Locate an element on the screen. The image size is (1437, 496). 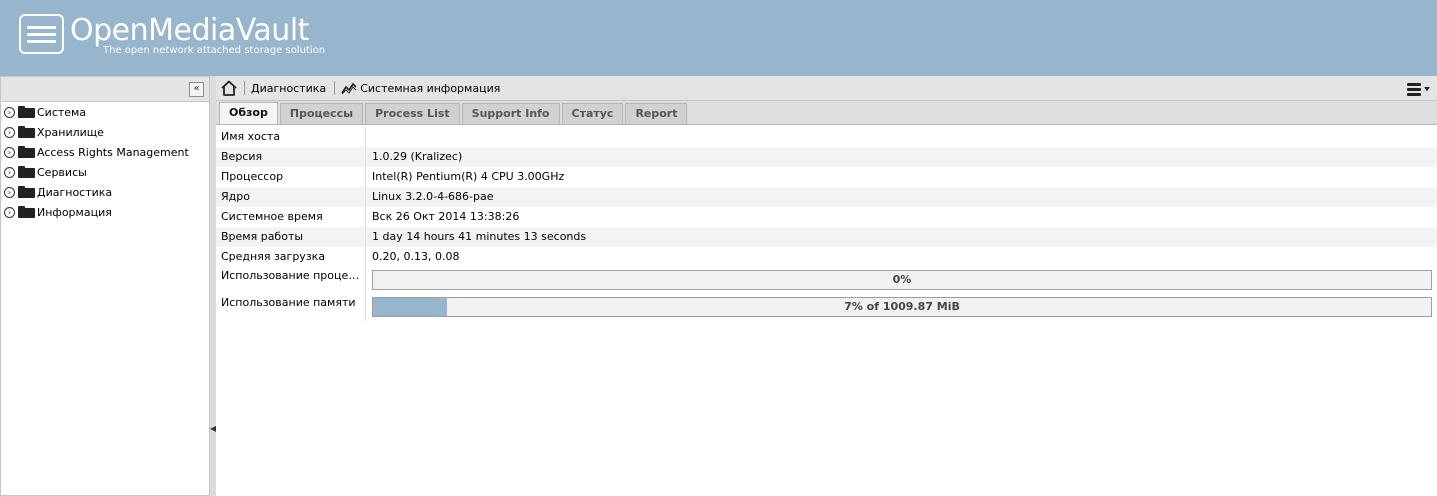
property-value: 1 day 14 hours 41 minutes 13 seconds is located at coordinates (479, 236).